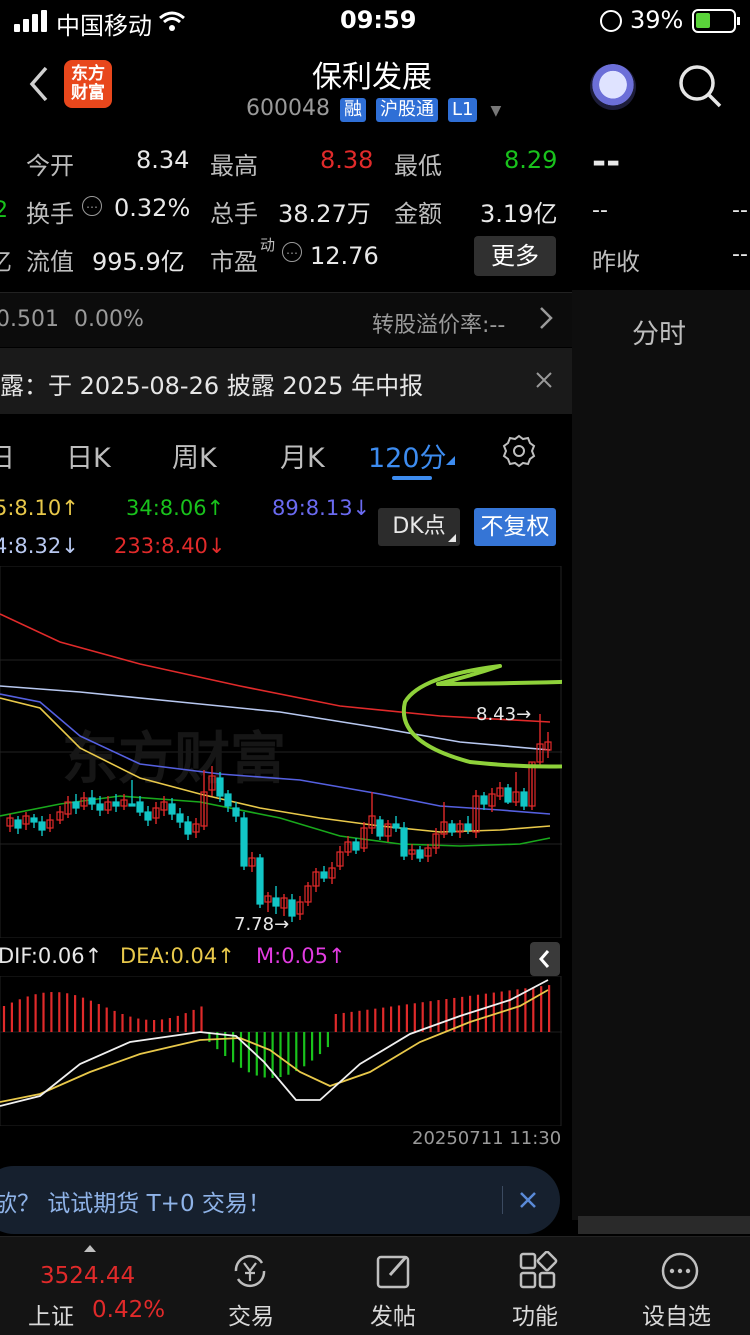 This screenshot has width=750, height=1335. I want to click on promo-text: 欤？ 试试期货 T+0 交易！, so click(135, 1204).